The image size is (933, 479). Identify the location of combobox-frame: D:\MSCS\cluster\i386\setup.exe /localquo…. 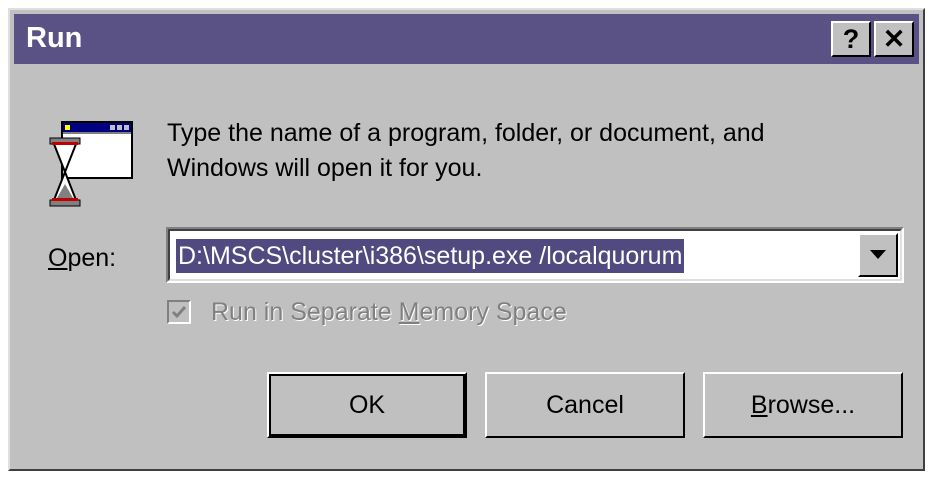
(535, 255).